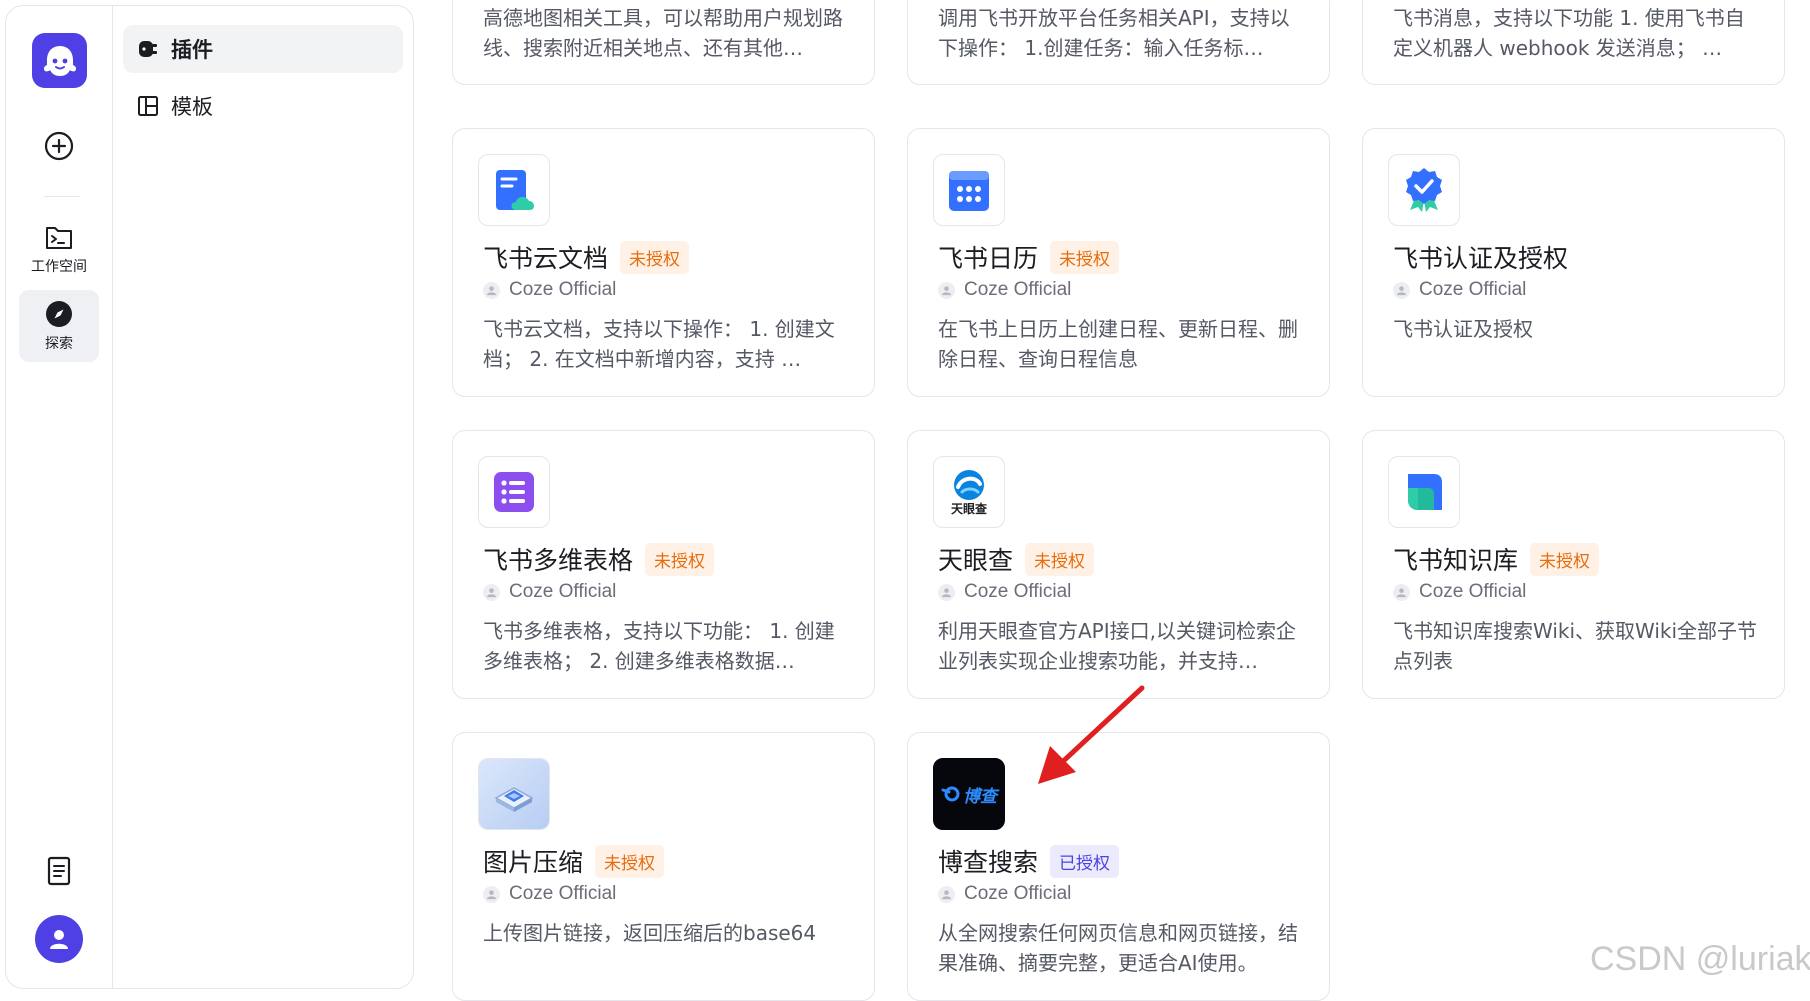  Describe the element at coordinates (980, 796) in the screenshot. I see `bocha-wordmark: 博查` at that location.